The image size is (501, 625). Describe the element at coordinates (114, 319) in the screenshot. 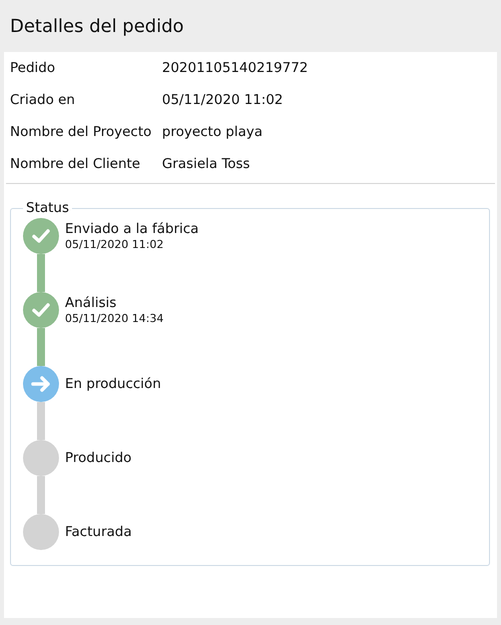

I see `step-date: 05/11/2020 14:34` at that location.